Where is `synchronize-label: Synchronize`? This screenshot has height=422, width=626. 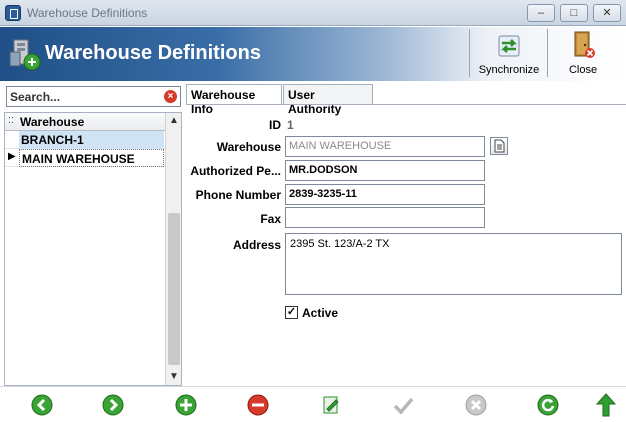
synchronize-label: Synchronize is located at coordinates (509, 70).